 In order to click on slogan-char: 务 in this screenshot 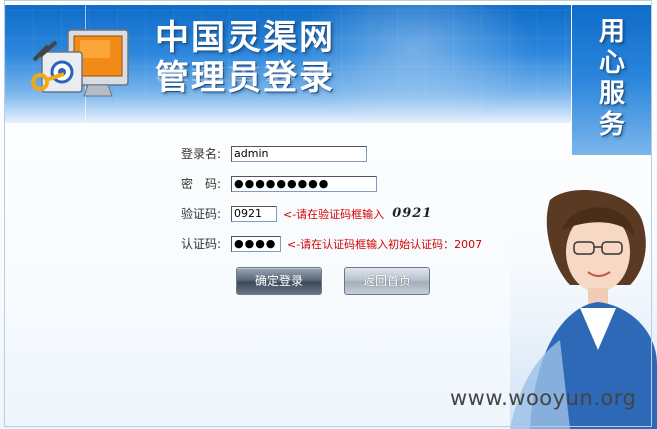, I will do `click(611, 125)`.